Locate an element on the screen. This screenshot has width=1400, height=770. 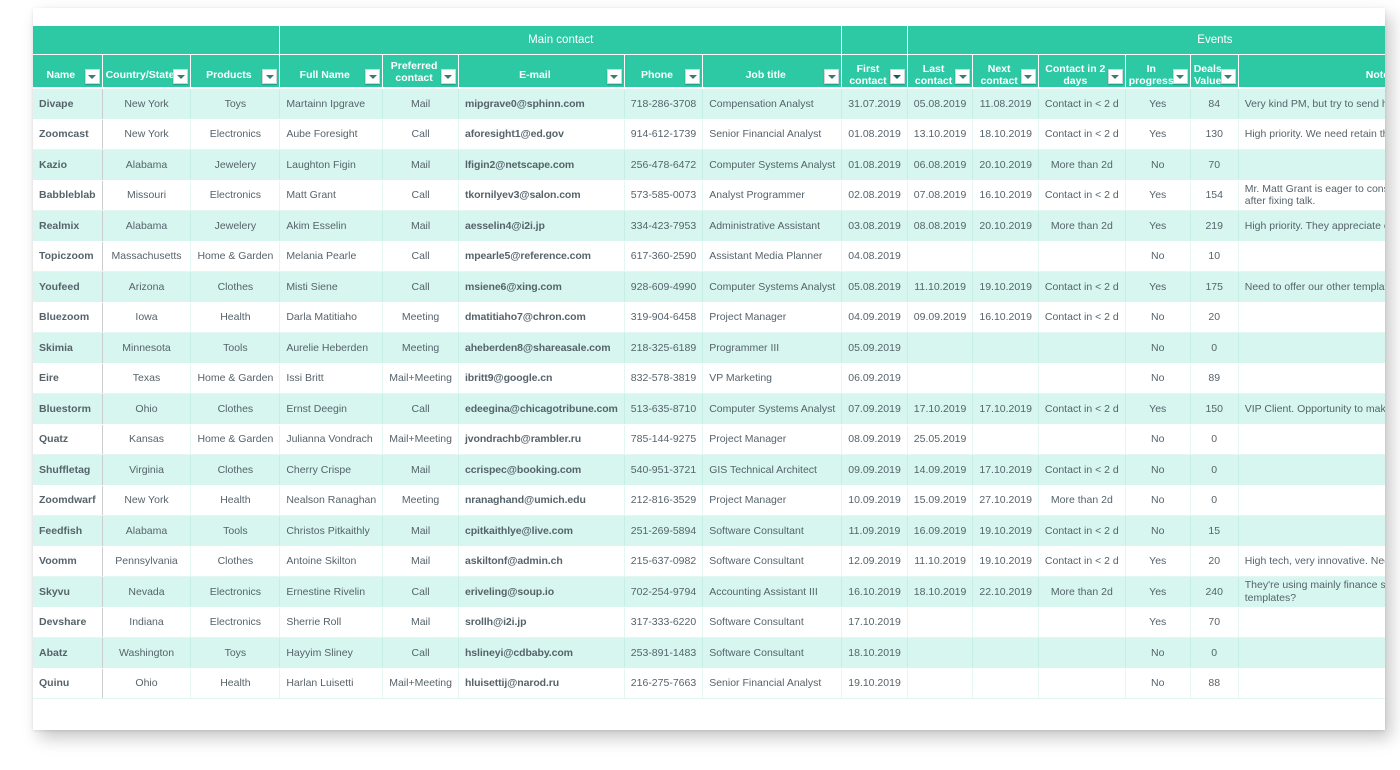
cell-phone: 251-269-5894 is located at coordinates (664, 531).